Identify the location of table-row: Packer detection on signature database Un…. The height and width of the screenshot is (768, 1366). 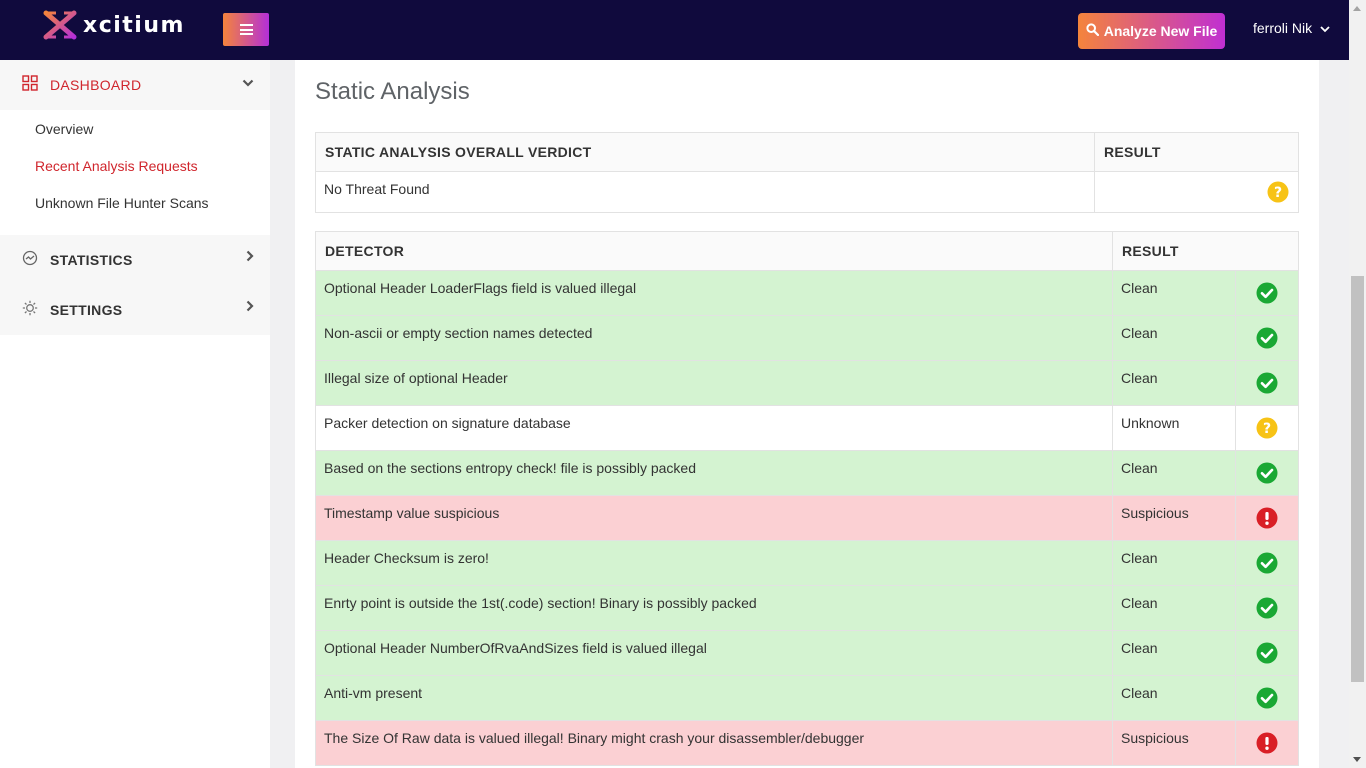
(807, 428).